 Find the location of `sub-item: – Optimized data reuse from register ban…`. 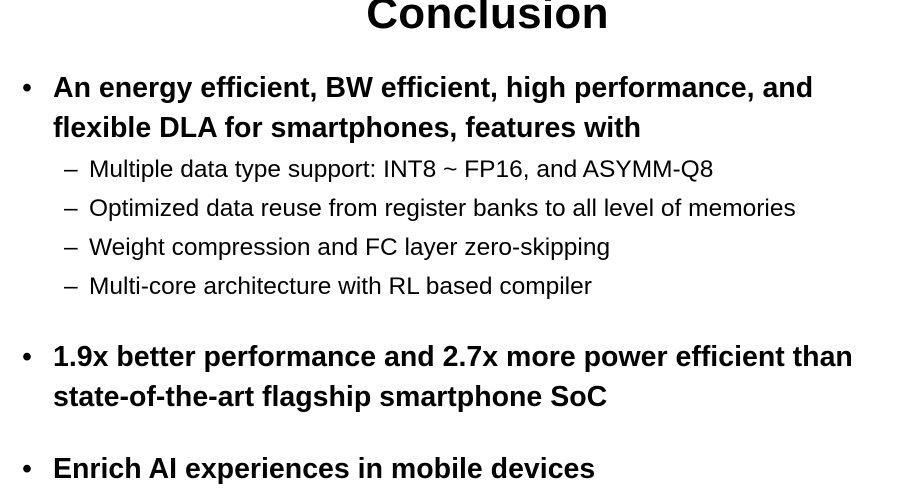

sub-item: – Optimized data reuse from register ban… is located at coordinates (489, 208).